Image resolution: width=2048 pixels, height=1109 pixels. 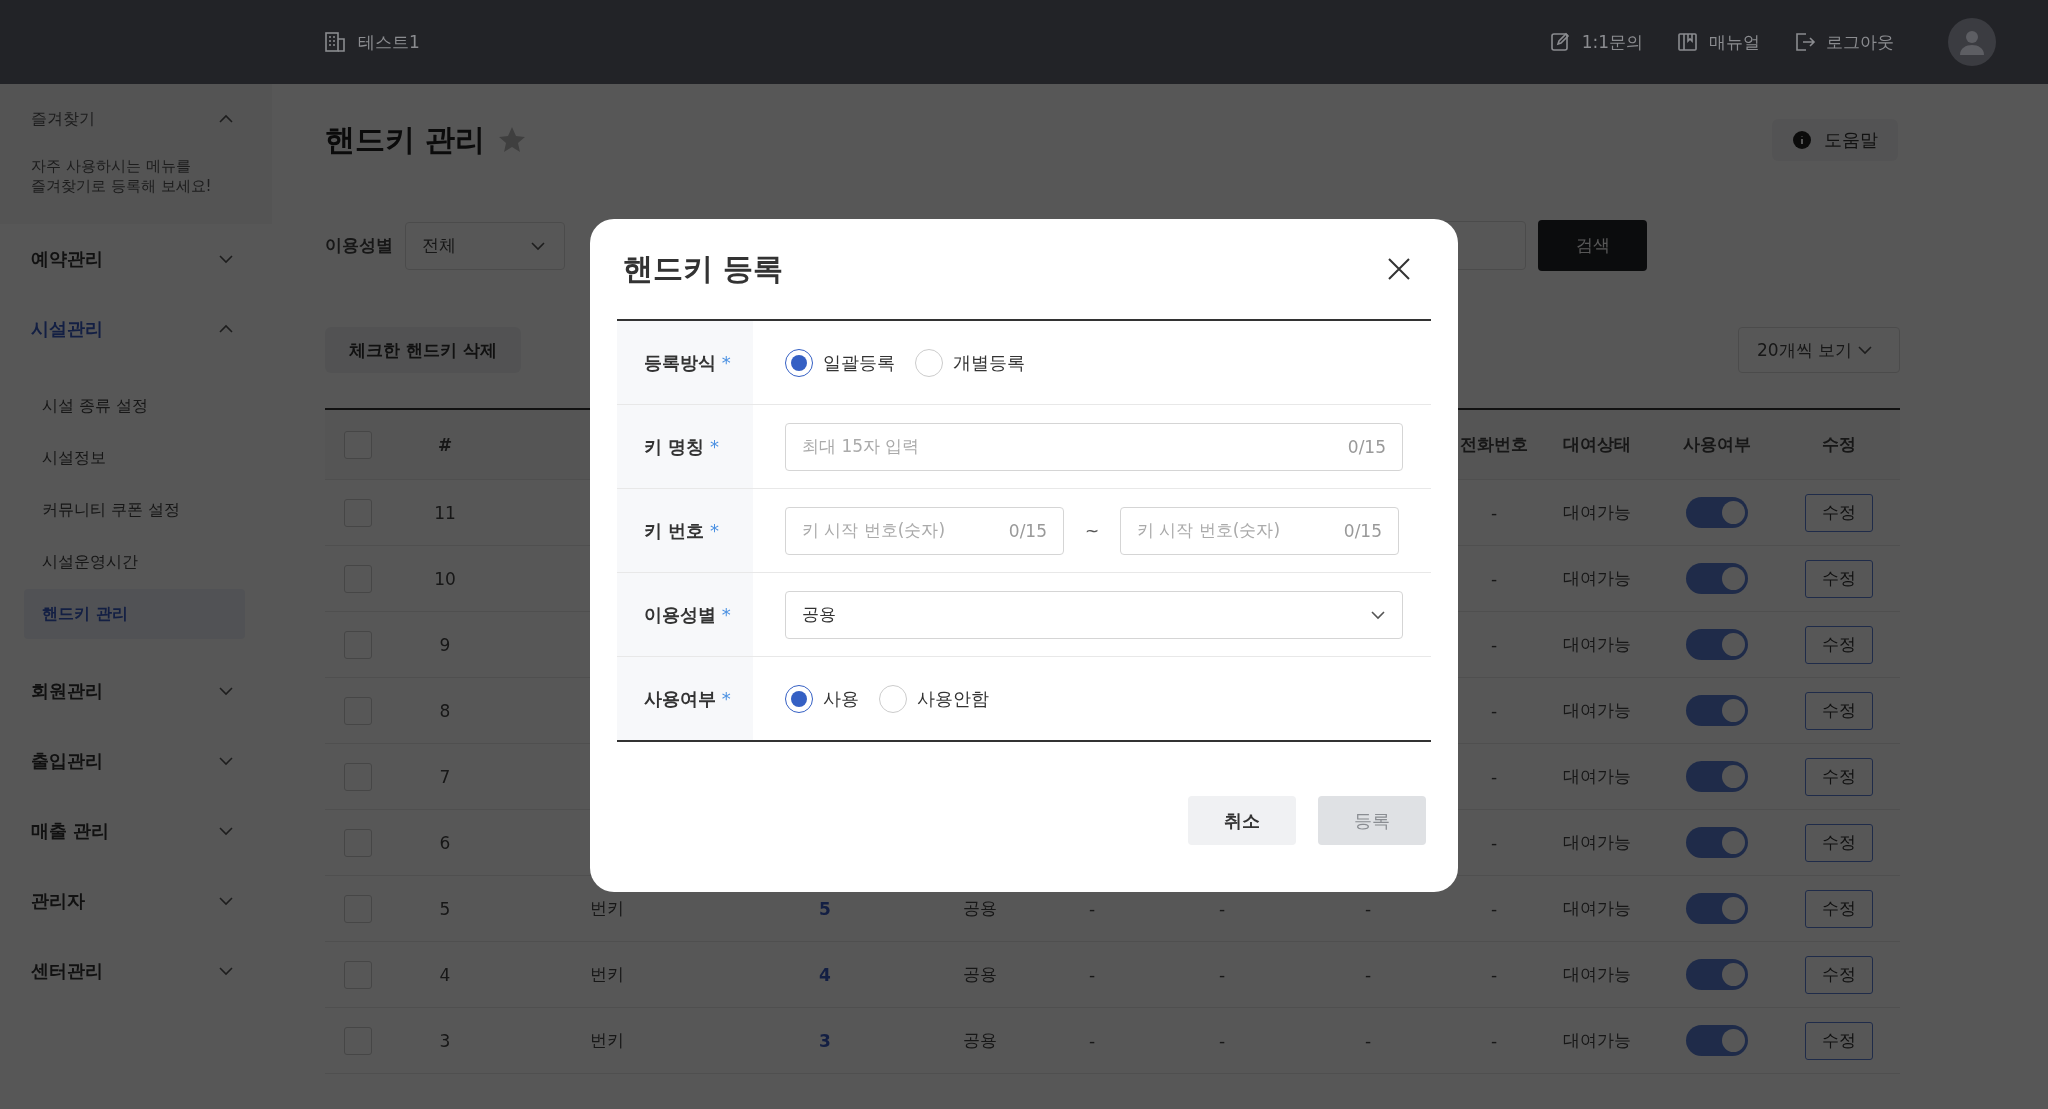 I want to click on key-number-link: 3, so click(x=825, y=1040).